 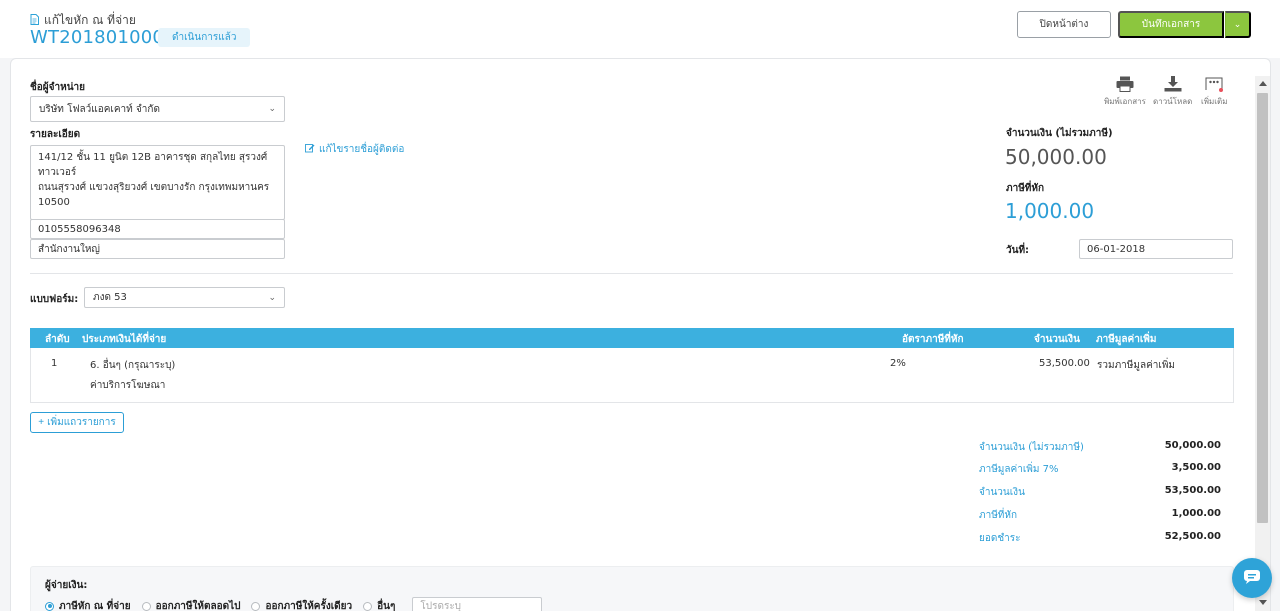 What do you see at coordinates (1126, 339) in the screenshot?
I see `column-header-vat: ภาษีมูลค่าเพิ่ม` at bounding box center [1126, 339].